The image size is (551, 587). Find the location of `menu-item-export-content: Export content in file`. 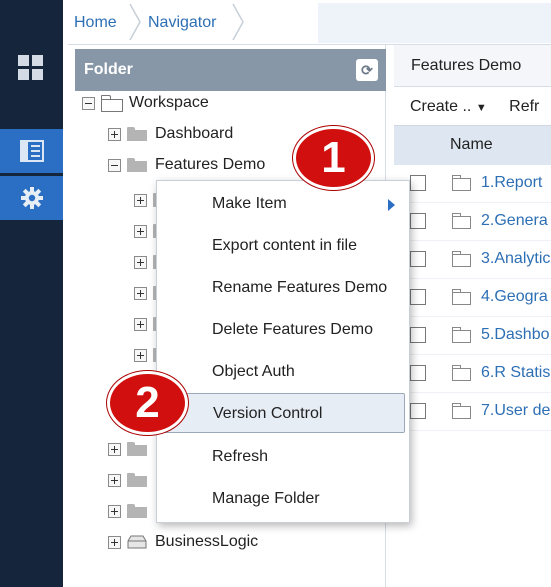

menu-item-export-content: Export content in file is located at coordinates (283, 246).